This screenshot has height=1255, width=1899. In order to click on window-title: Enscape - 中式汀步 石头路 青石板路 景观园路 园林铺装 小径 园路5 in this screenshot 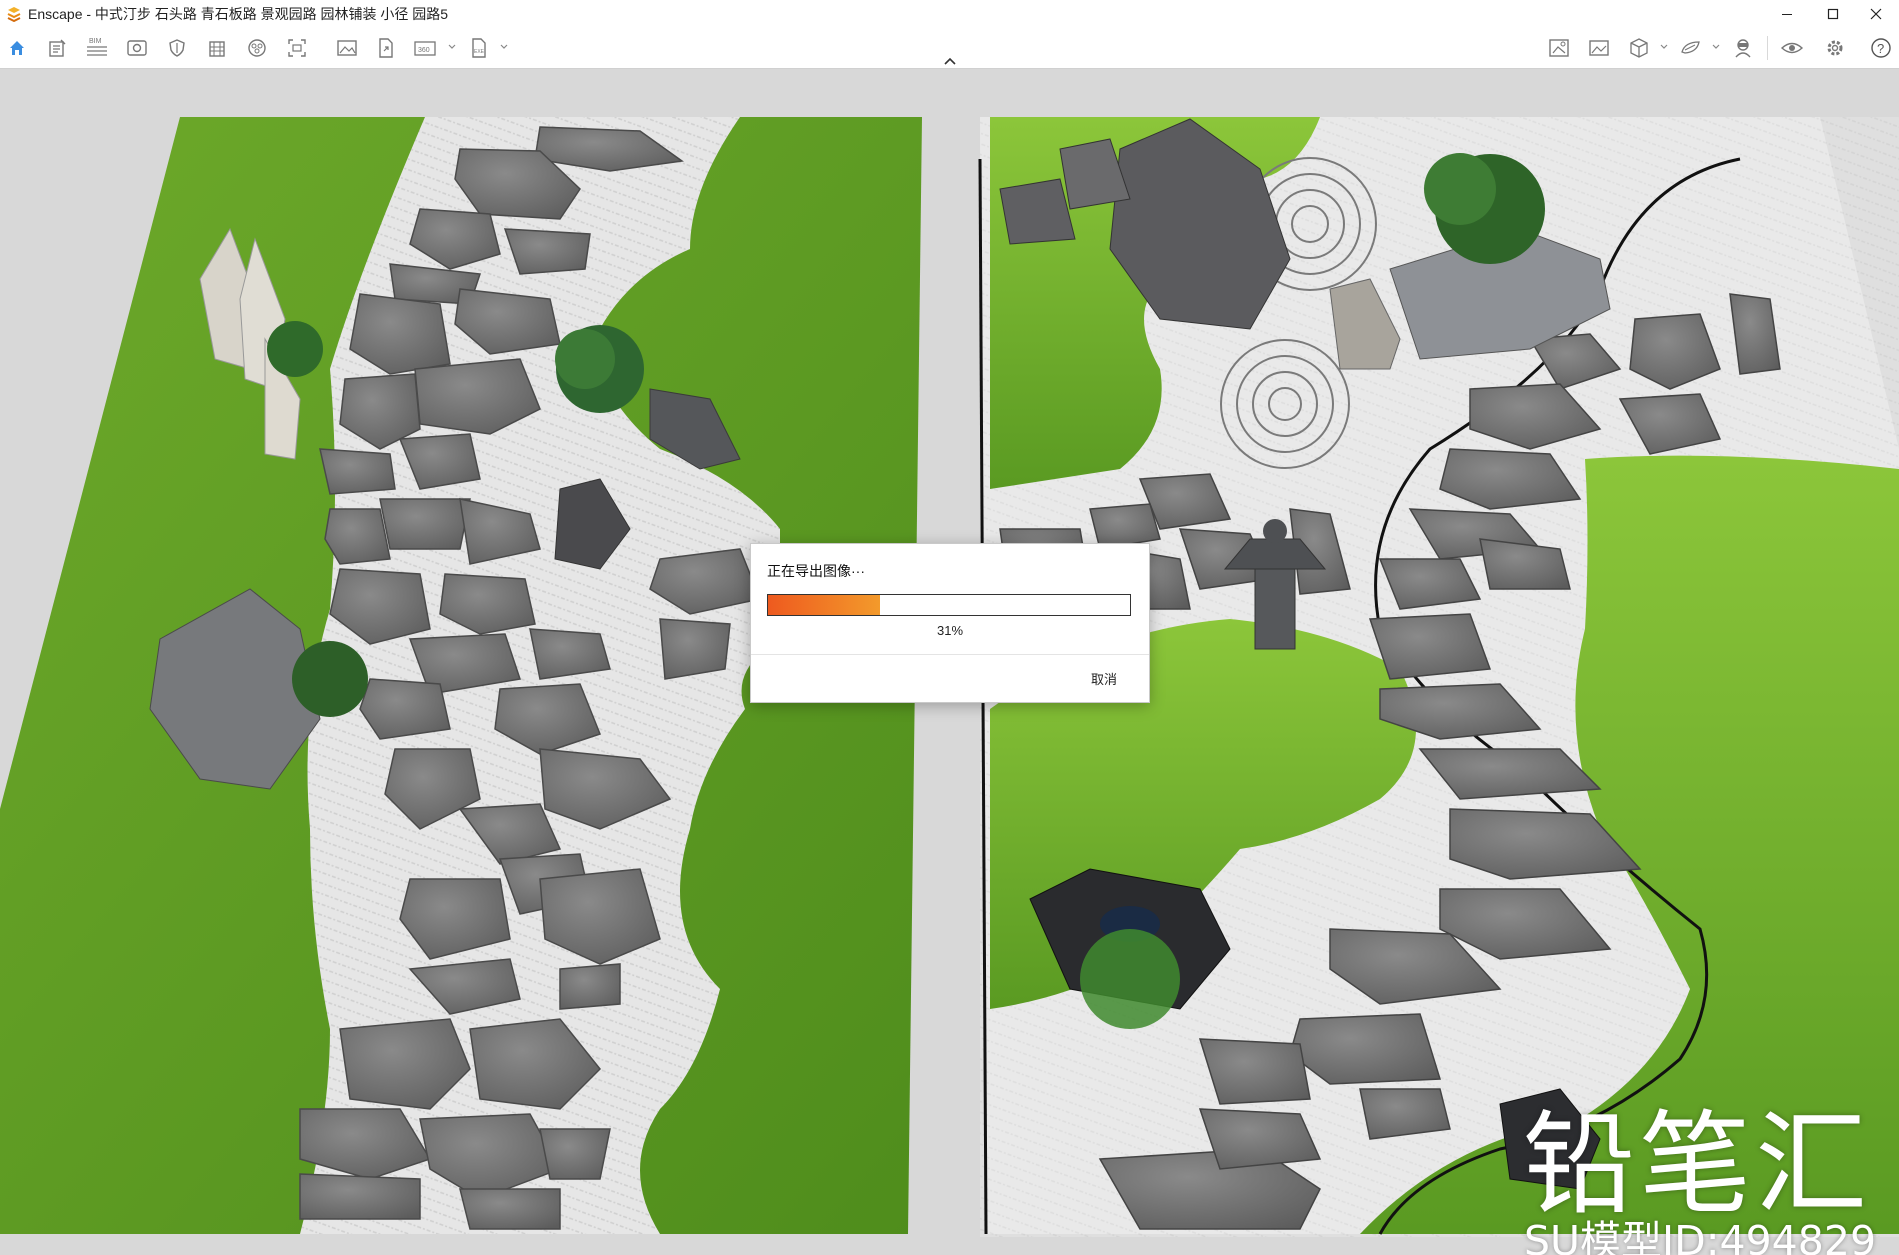, I will do `click(238, 14)`.